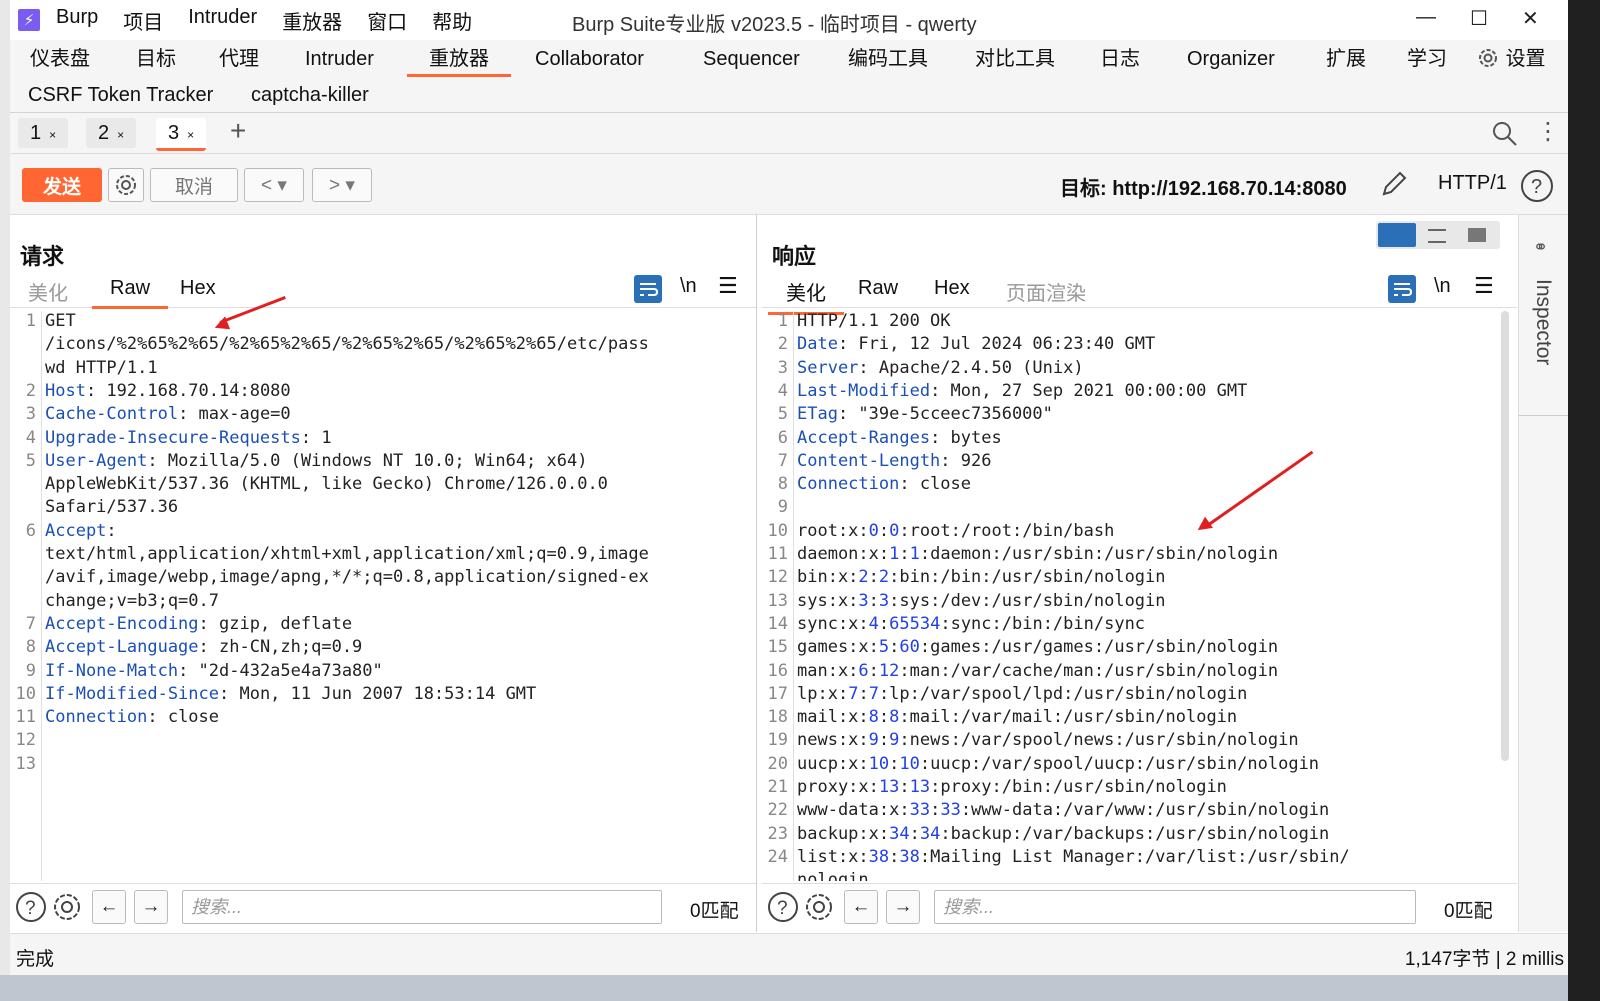 The height and width of the screenshot is (1001, 1600). What do you see at coordinates (378, 693) in the screenshot?
I see `code-text: : Mon, 11 Jun 2007 18:53:14 GMT` at bounding box center [378, 693].